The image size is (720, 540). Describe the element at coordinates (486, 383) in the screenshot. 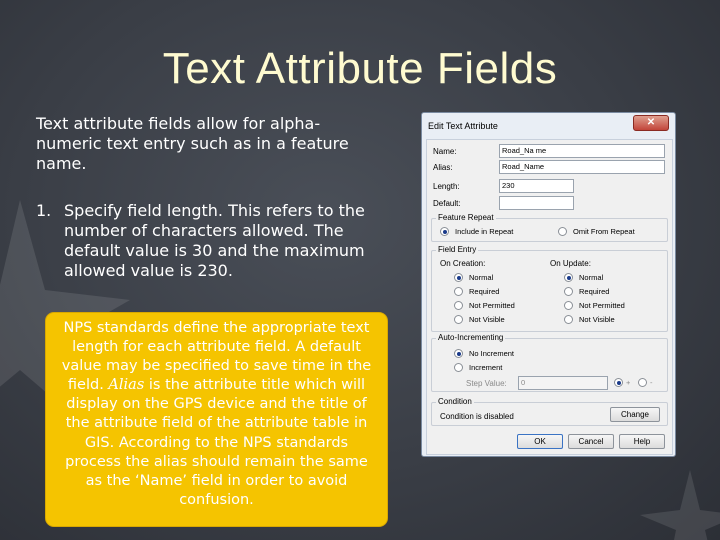

I see `step-value-label: Step Value:` at that location.